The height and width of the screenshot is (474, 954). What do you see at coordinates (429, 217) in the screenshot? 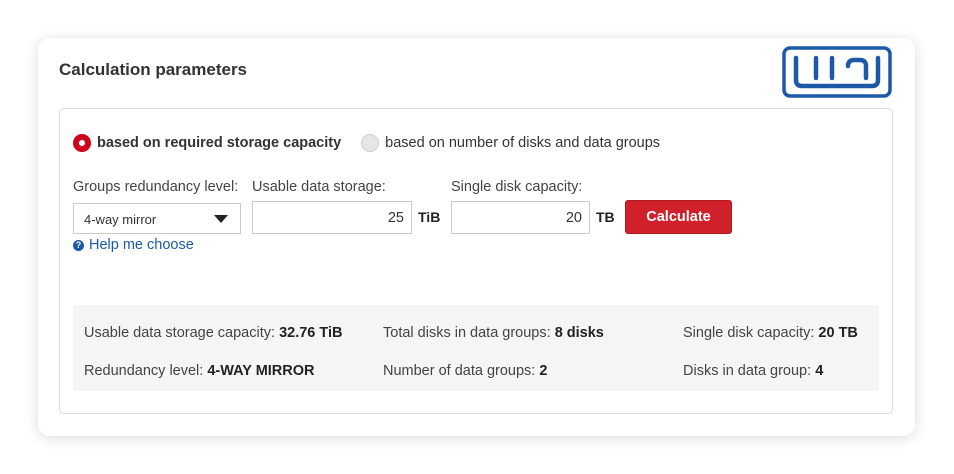
I see `usable-storage-unit: TiB` at bounding box center [429, 217].